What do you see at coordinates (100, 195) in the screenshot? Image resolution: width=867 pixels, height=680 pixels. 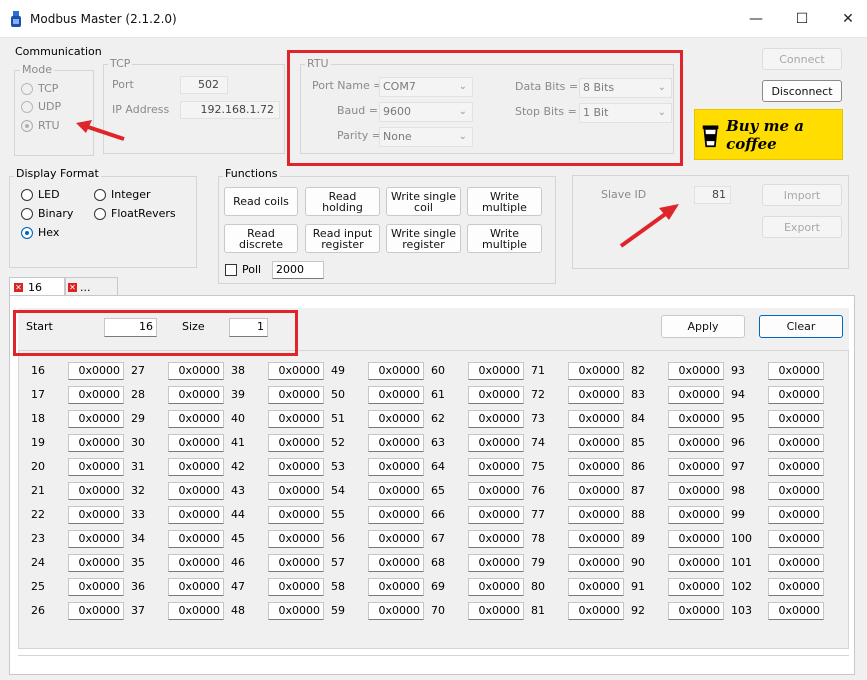 I see `integer-radio` at bounding box center [100, 195].